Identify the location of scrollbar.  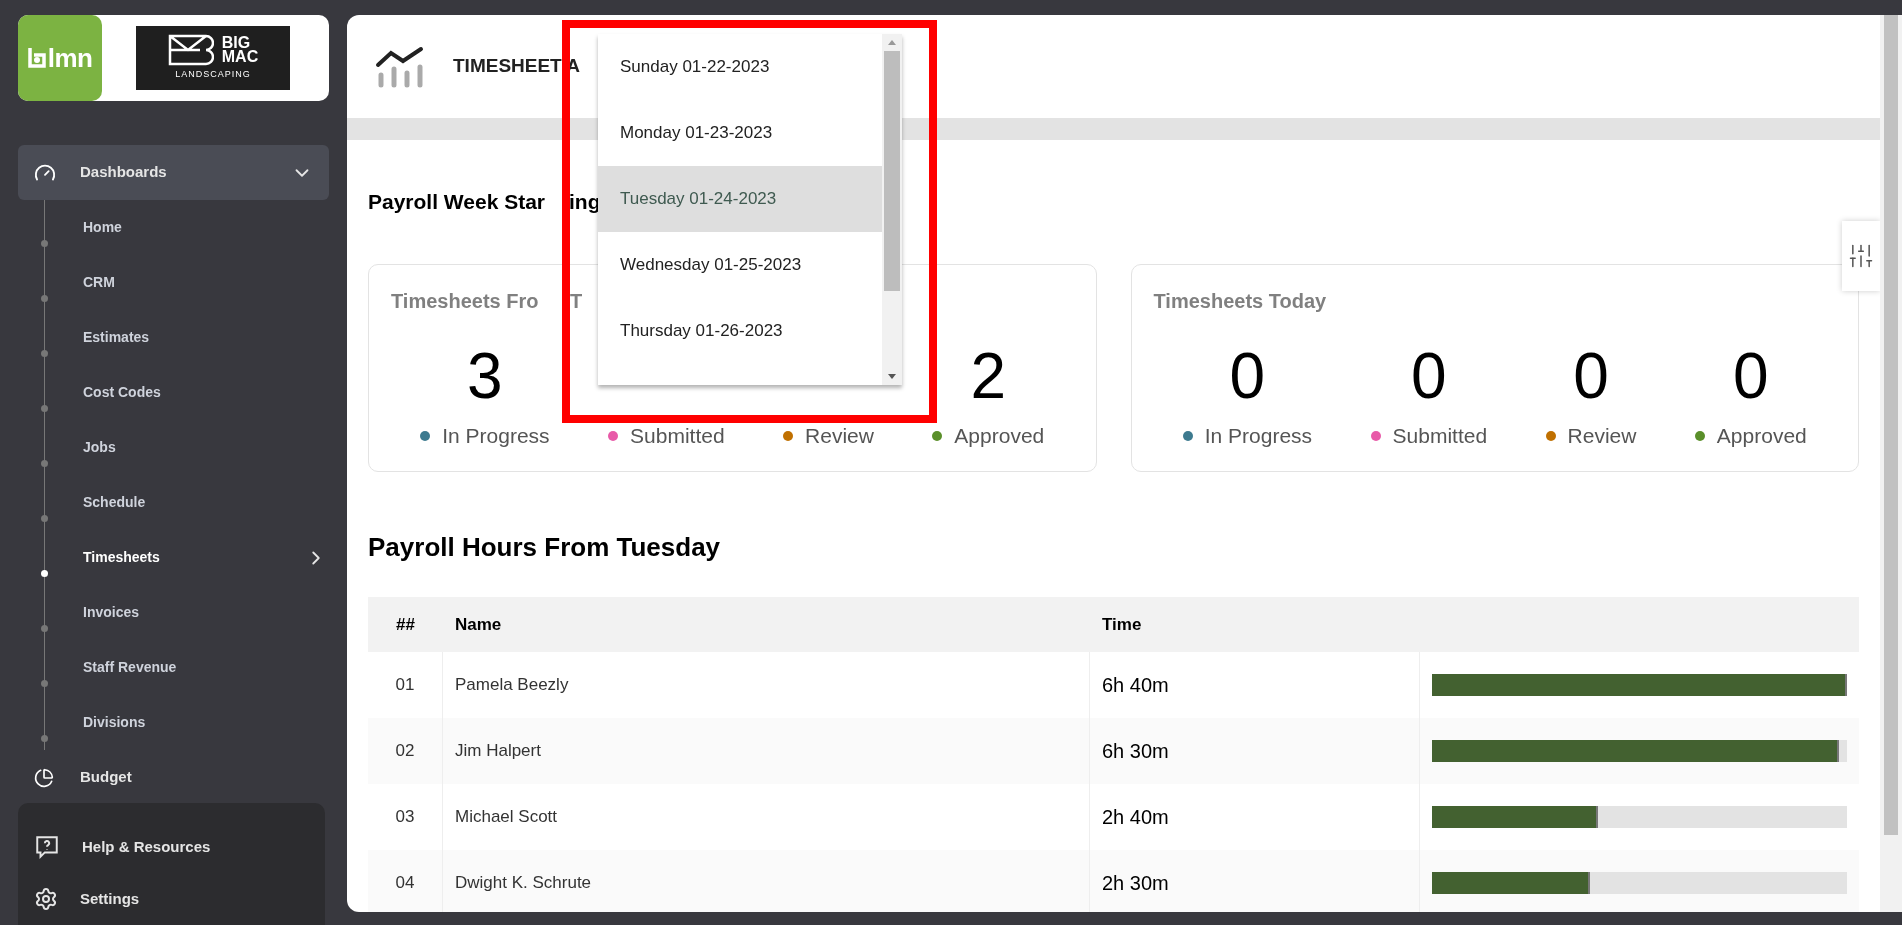
(892, 209).